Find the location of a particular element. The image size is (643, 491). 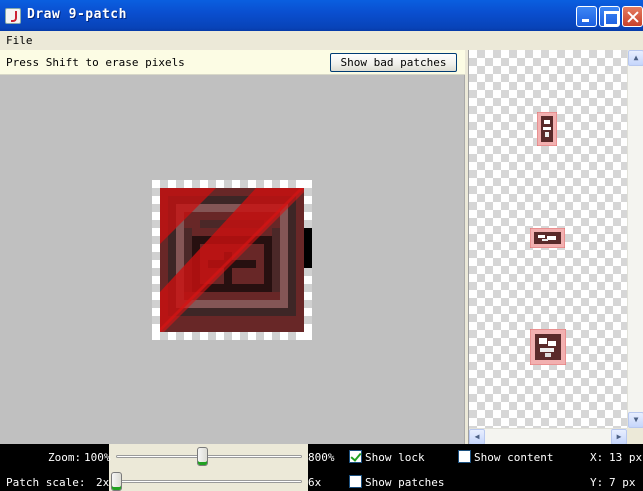

scroll-down-icon: ▼ is located at coordinates (635, 420).